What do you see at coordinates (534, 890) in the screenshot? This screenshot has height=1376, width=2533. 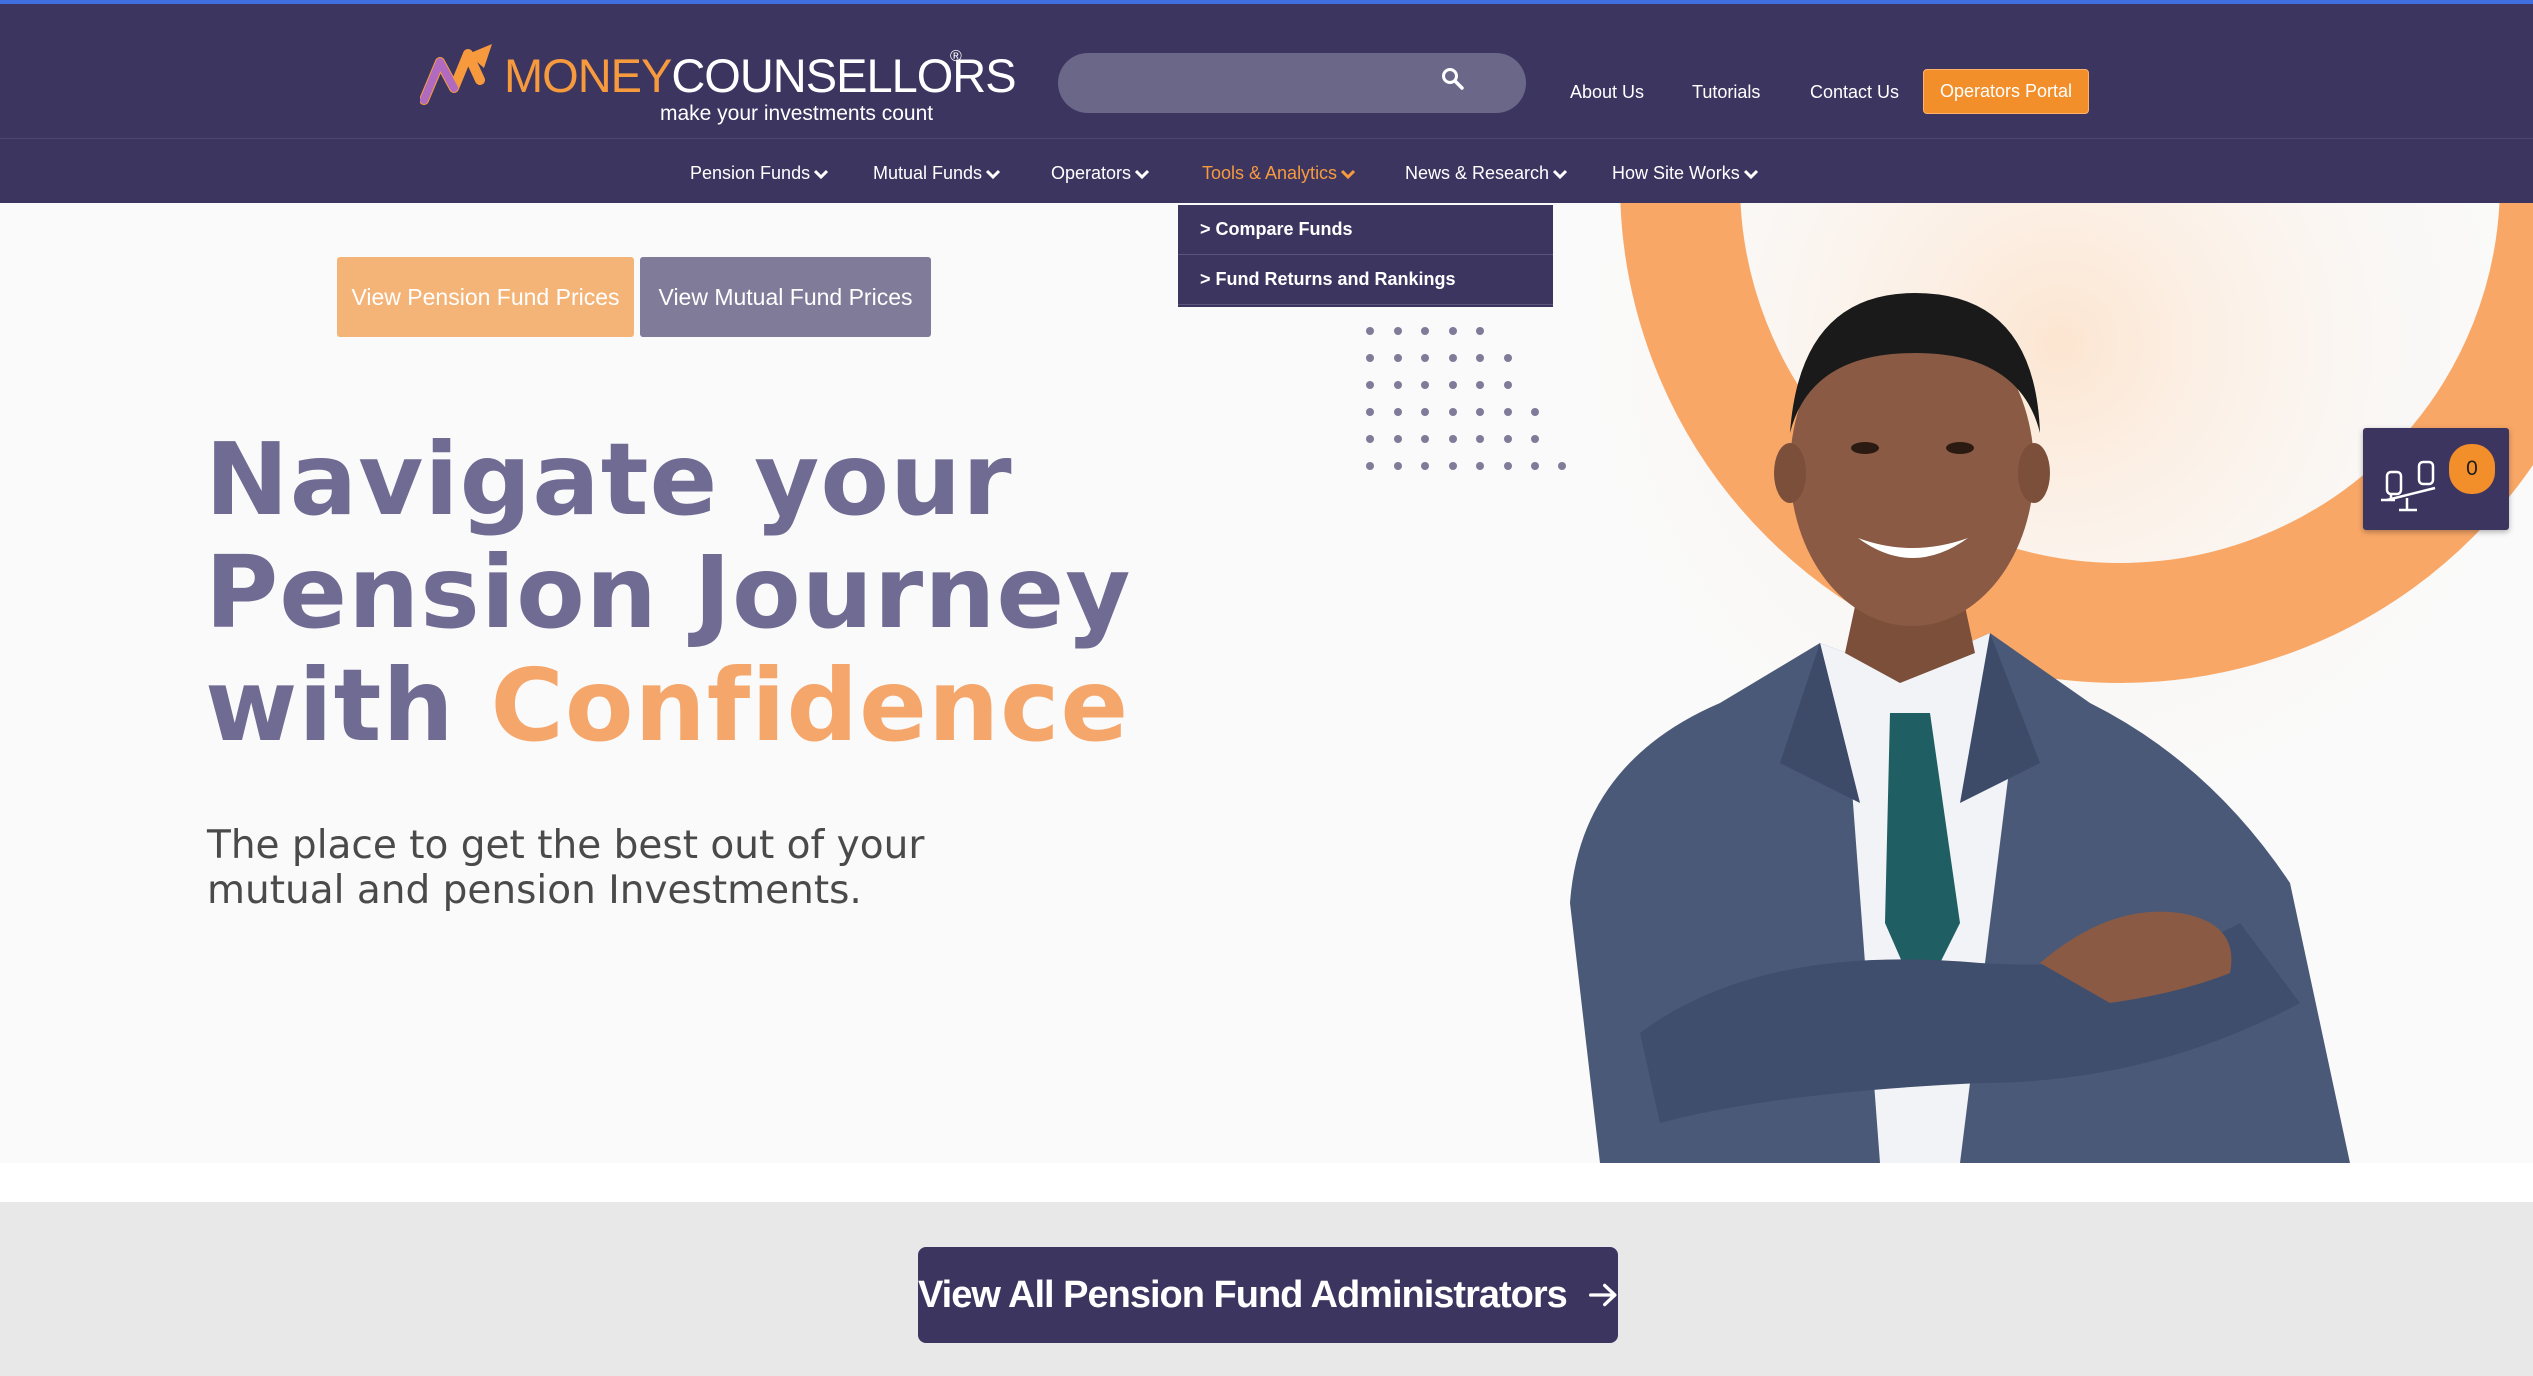 I see `subline-2: mutual and pension Investments.` at bounding box center [534, 890].